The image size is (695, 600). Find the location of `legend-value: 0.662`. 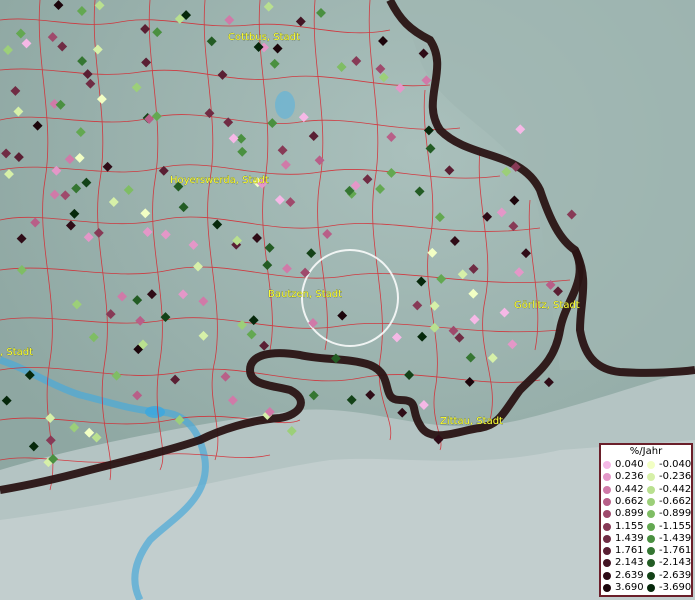

legend-value: 0.662 is located at coordinates (629, 501).